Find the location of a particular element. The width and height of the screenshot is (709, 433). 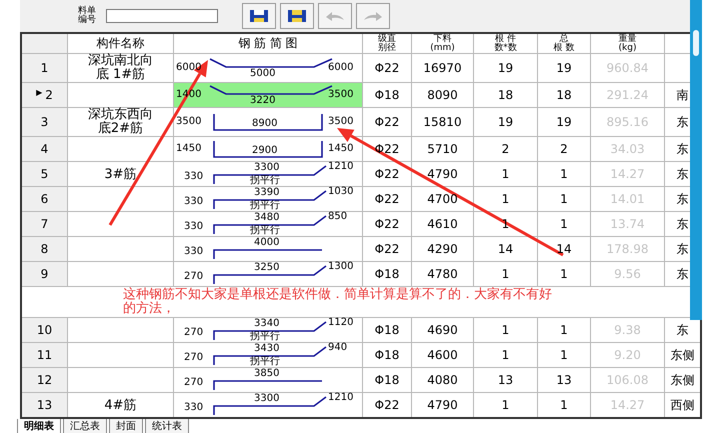

table-cell: 960.84 is located at coordinates (627, 68).